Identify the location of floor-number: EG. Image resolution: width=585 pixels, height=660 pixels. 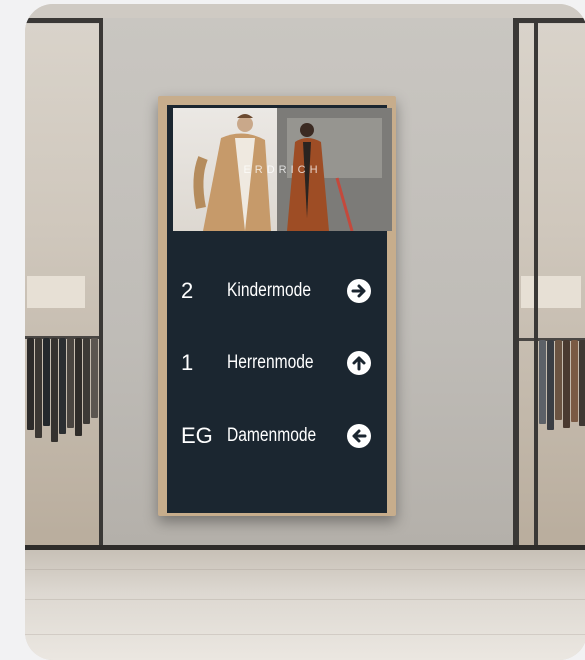
(197, 435).